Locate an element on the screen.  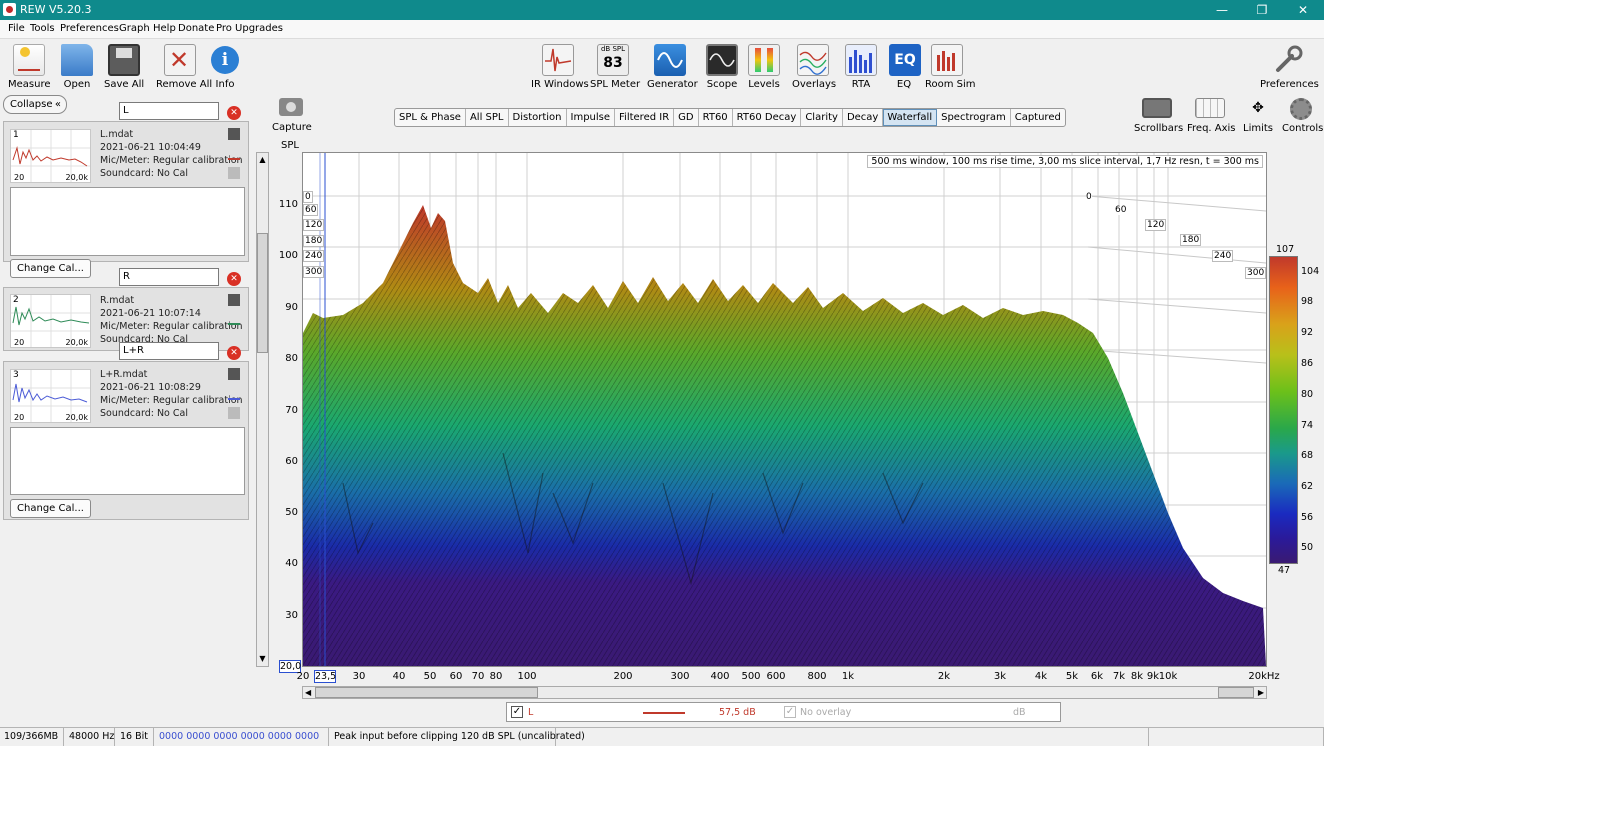
eq-button: EQ EQ is located at coordinates (905, 67).